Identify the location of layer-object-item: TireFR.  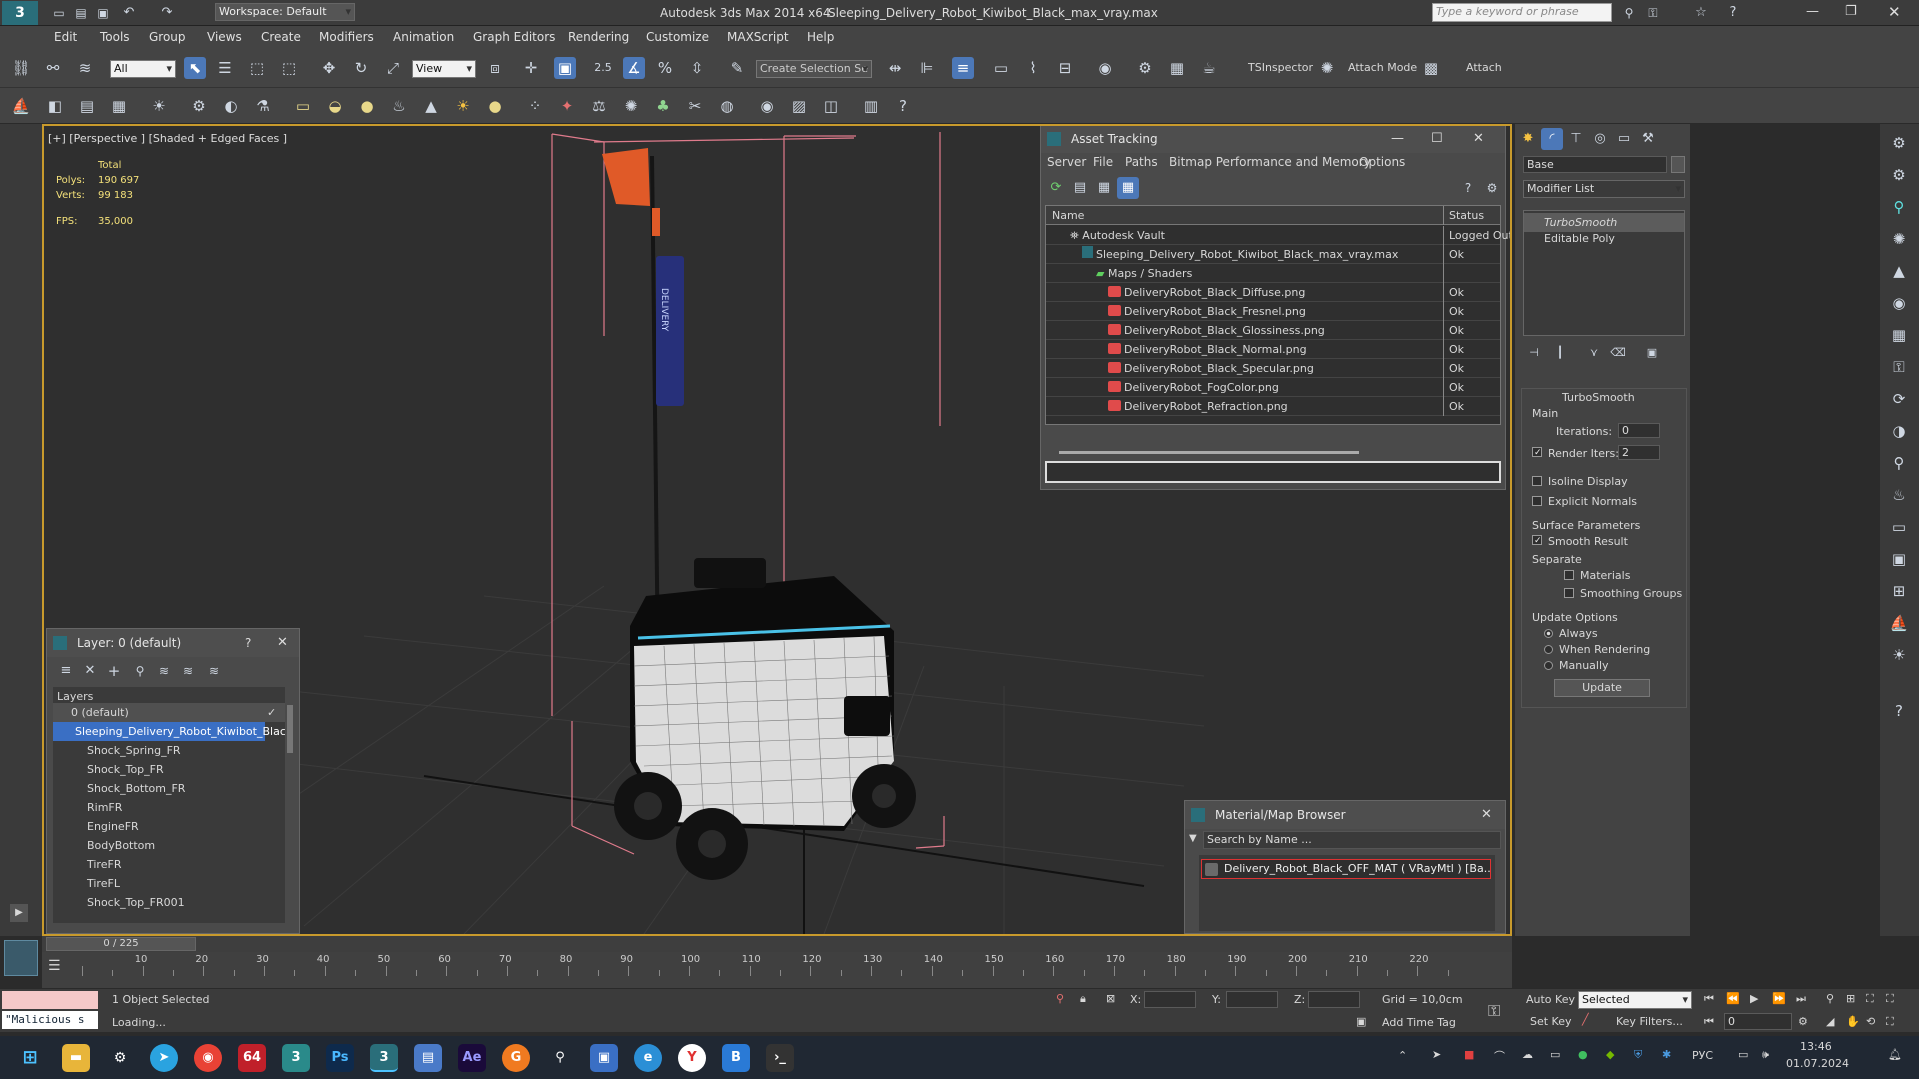
(87, 864).